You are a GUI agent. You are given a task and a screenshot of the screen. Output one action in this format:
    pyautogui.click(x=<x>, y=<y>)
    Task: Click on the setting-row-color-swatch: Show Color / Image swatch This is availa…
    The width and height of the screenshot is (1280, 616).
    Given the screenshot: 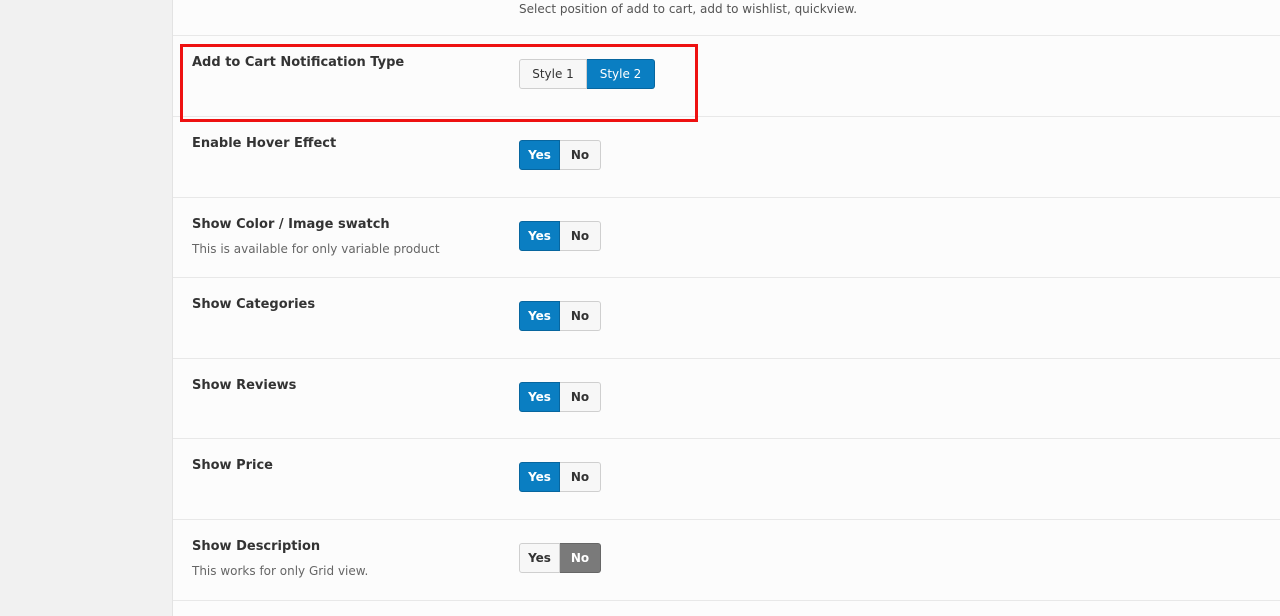 What is the action you would take?
    pyautogui.click(x=726, y=237)
    